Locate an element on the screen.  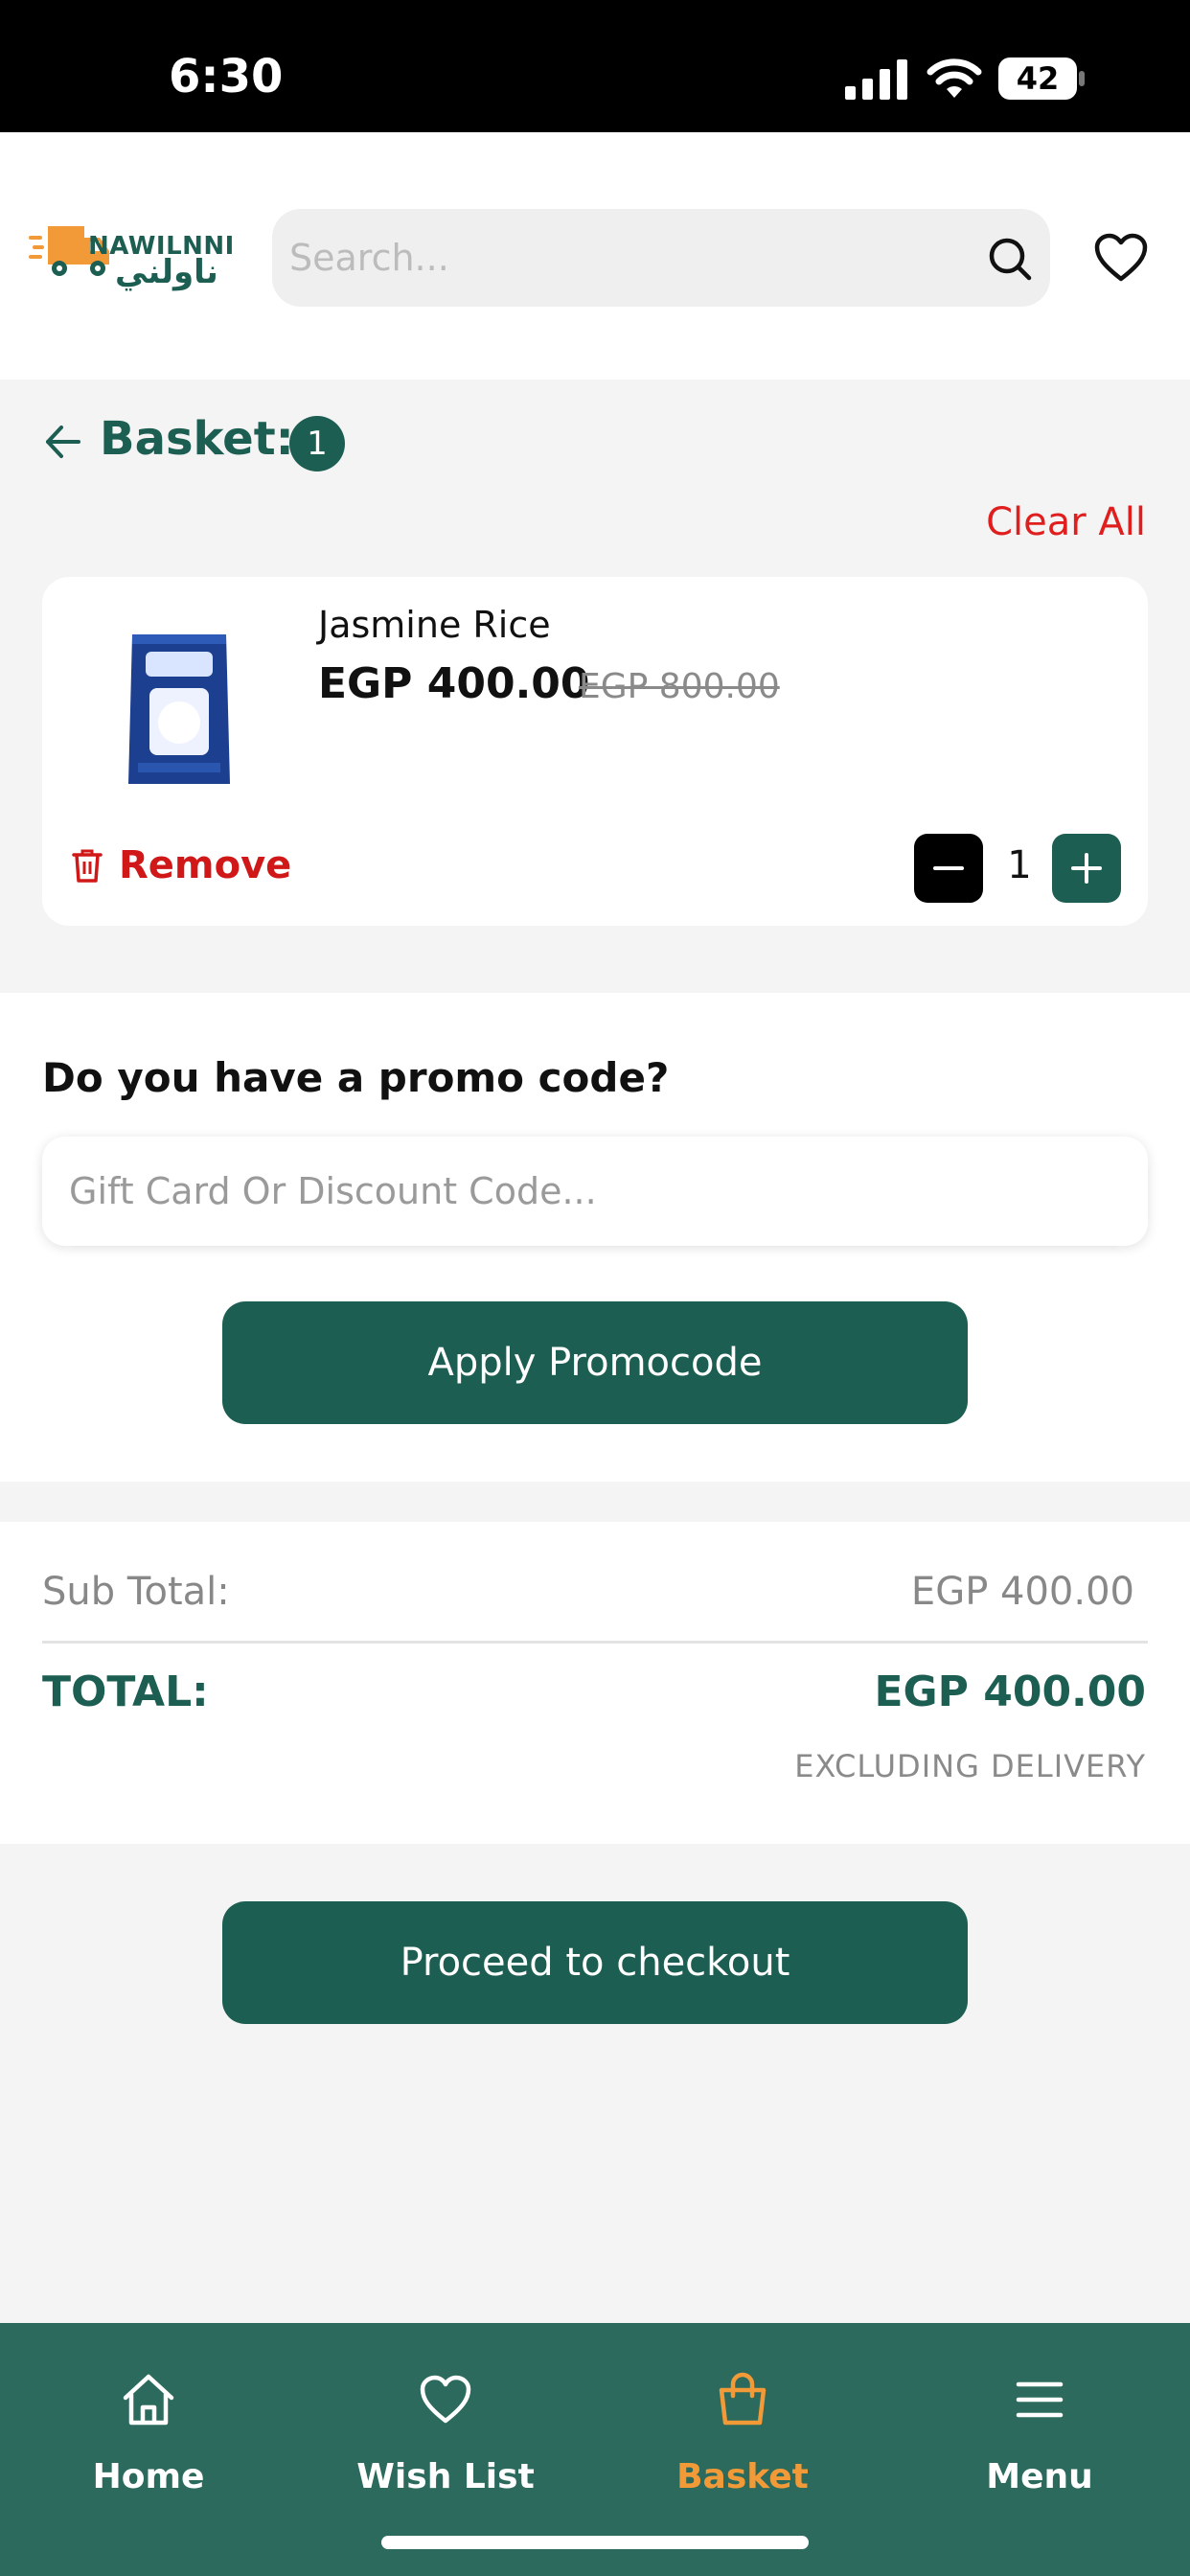
clear-all-button: Clear All is located at coordinates (1066, 522).